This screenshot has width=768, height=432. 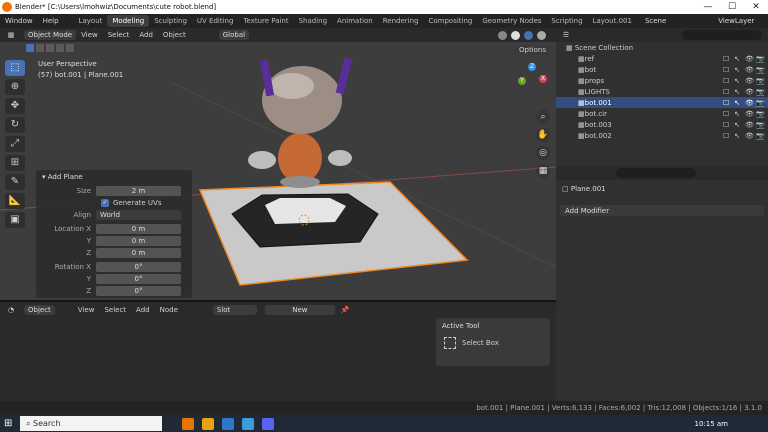 I want to click on maximize-button: ☐, so click(x=732, y=7).